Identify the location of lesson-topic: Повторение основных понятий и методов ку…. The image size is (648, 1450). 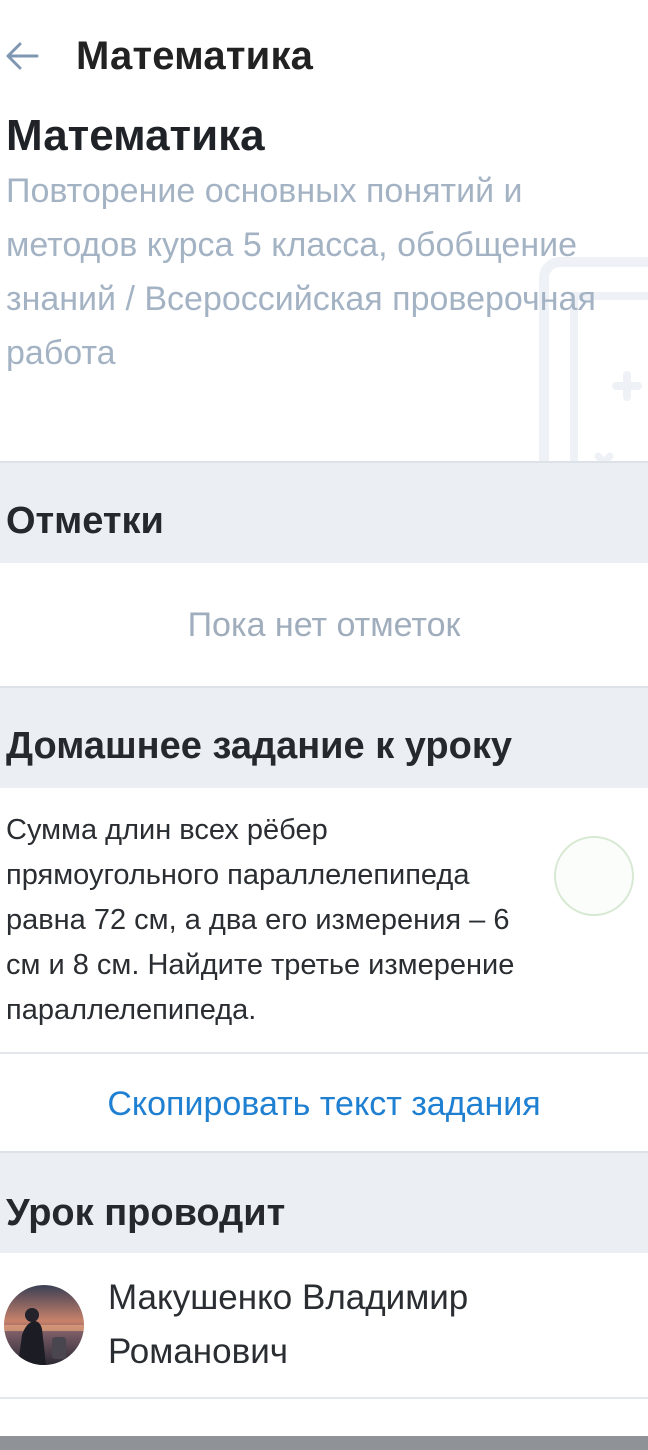
(301, 272).